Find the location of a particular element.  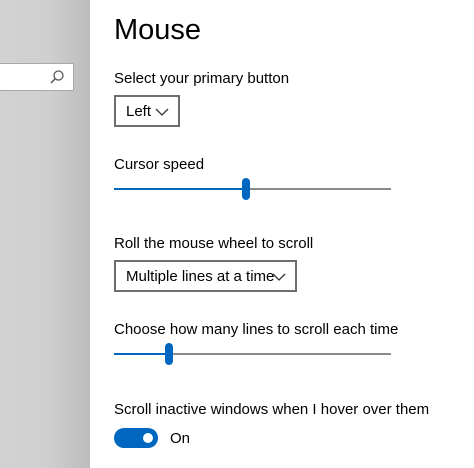

search-input is located at coordinates (37, 77).